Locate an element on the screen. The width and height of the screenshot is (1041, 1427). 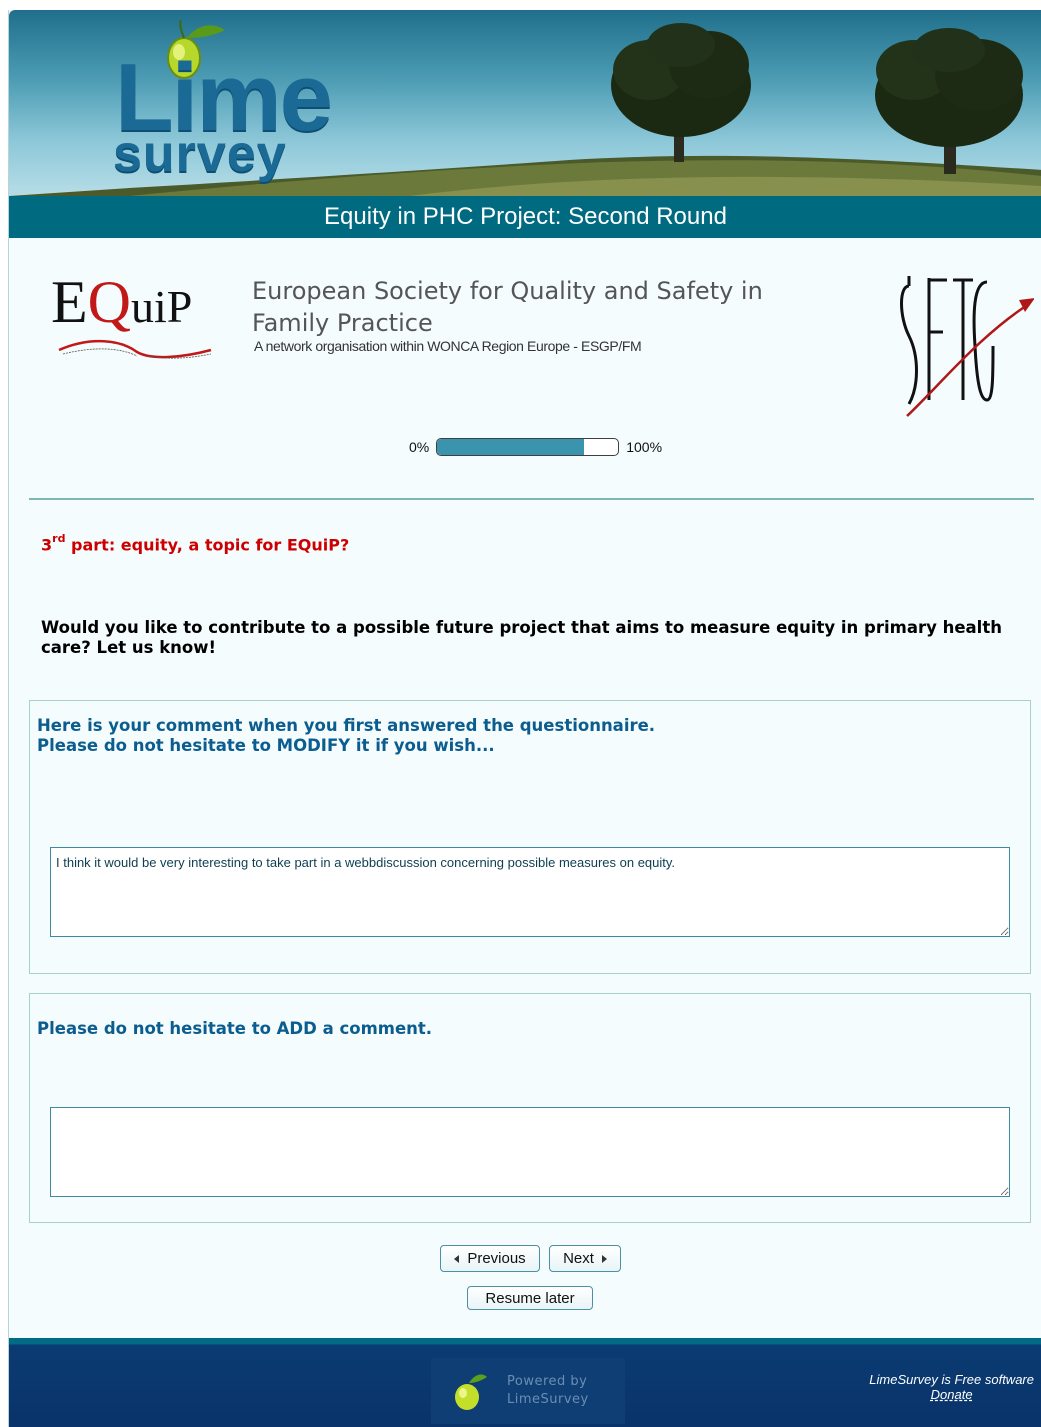
equip-logo-q: Q is located at coordinates (109, 302).